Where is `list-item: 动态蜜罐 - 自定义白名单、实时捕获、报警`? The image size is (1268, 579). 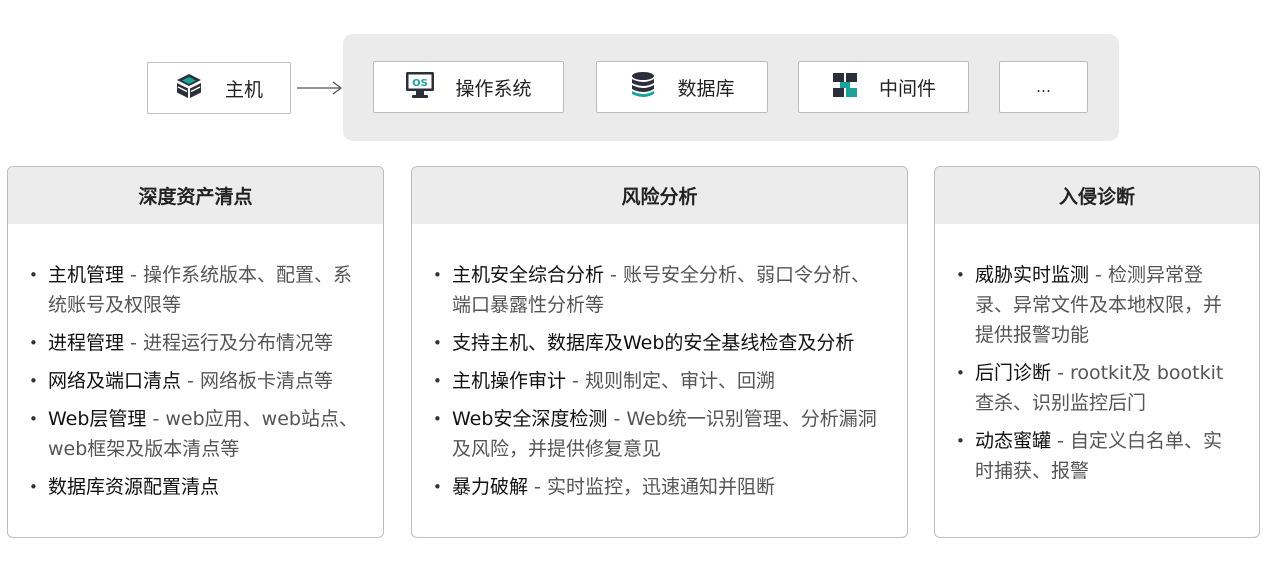 list-item: 动态蜜罐 - 自定义白名单、实时捕获、报警 is located at coordinates (1096, 456).